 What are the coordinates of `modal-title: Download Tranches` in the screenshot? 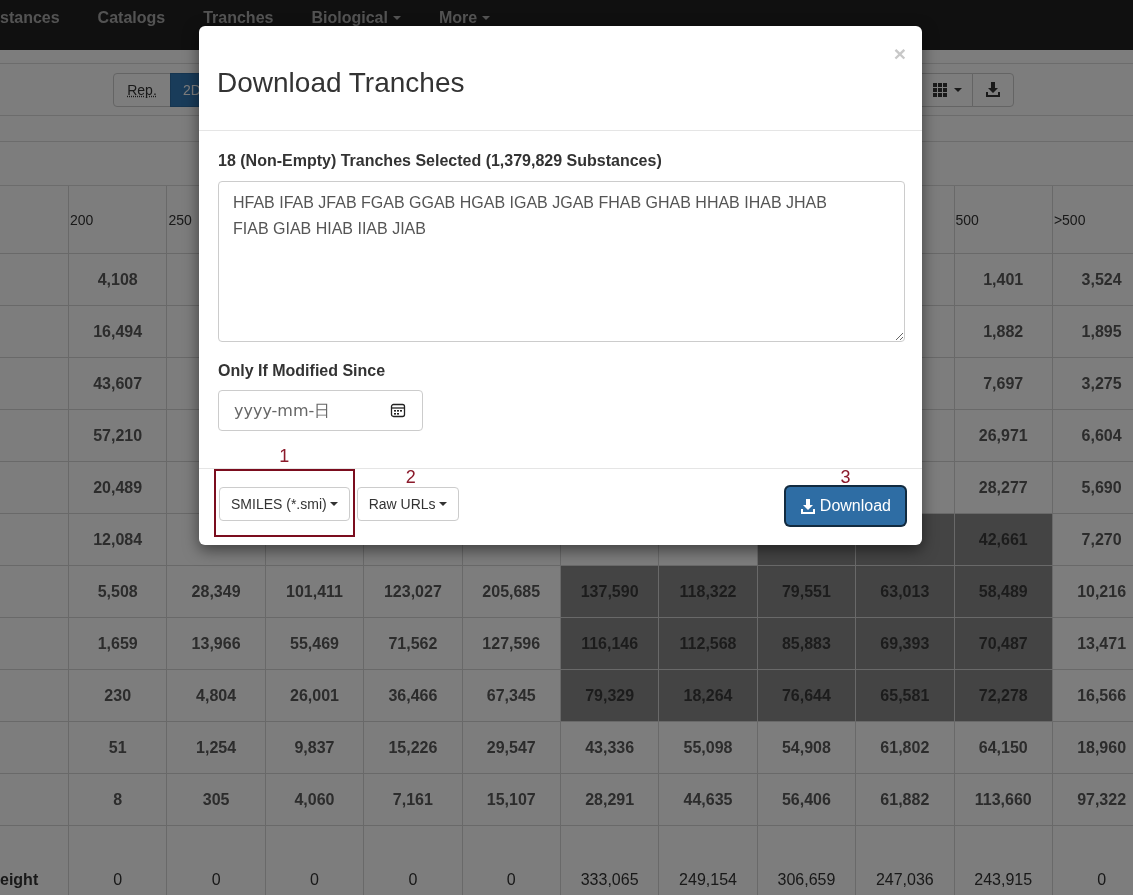 It's located at (341, 83).